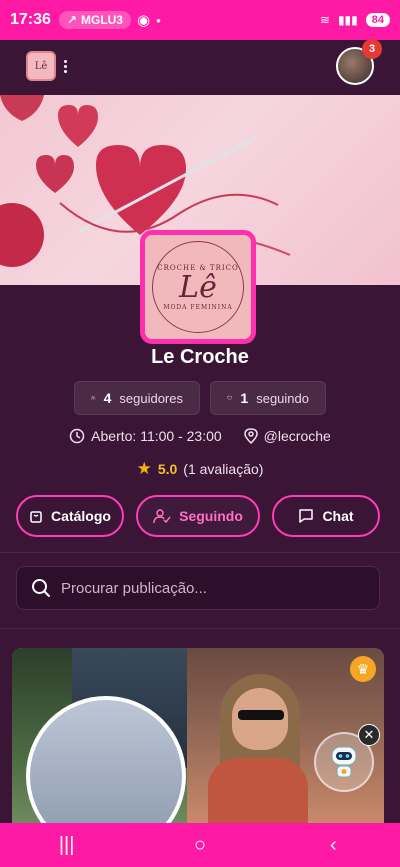  I want to click on user-avatar-button: 3, so click(359, 62).